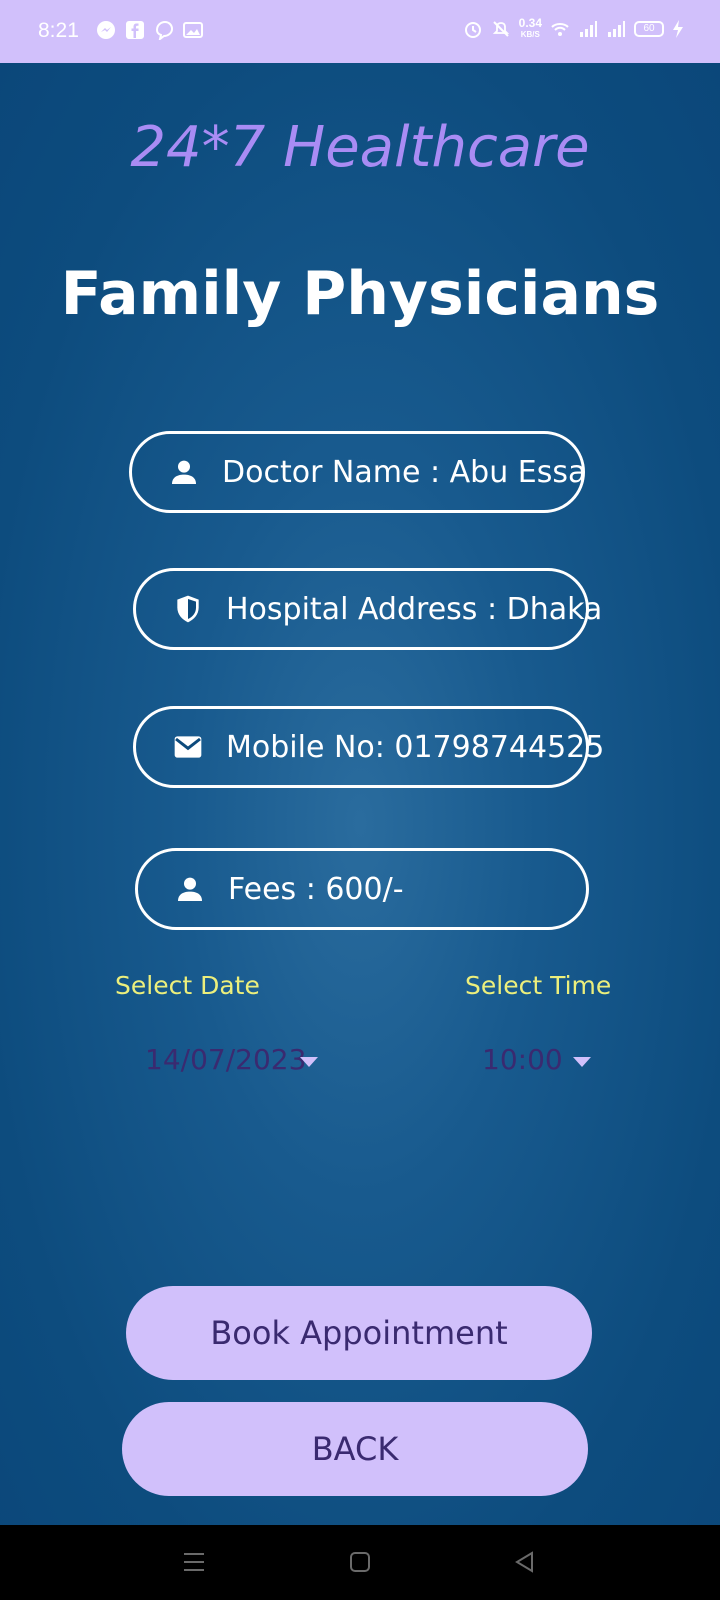 This screenshot has height=1600, width=720. I want to click on messenger-icon, so click(106, 30).